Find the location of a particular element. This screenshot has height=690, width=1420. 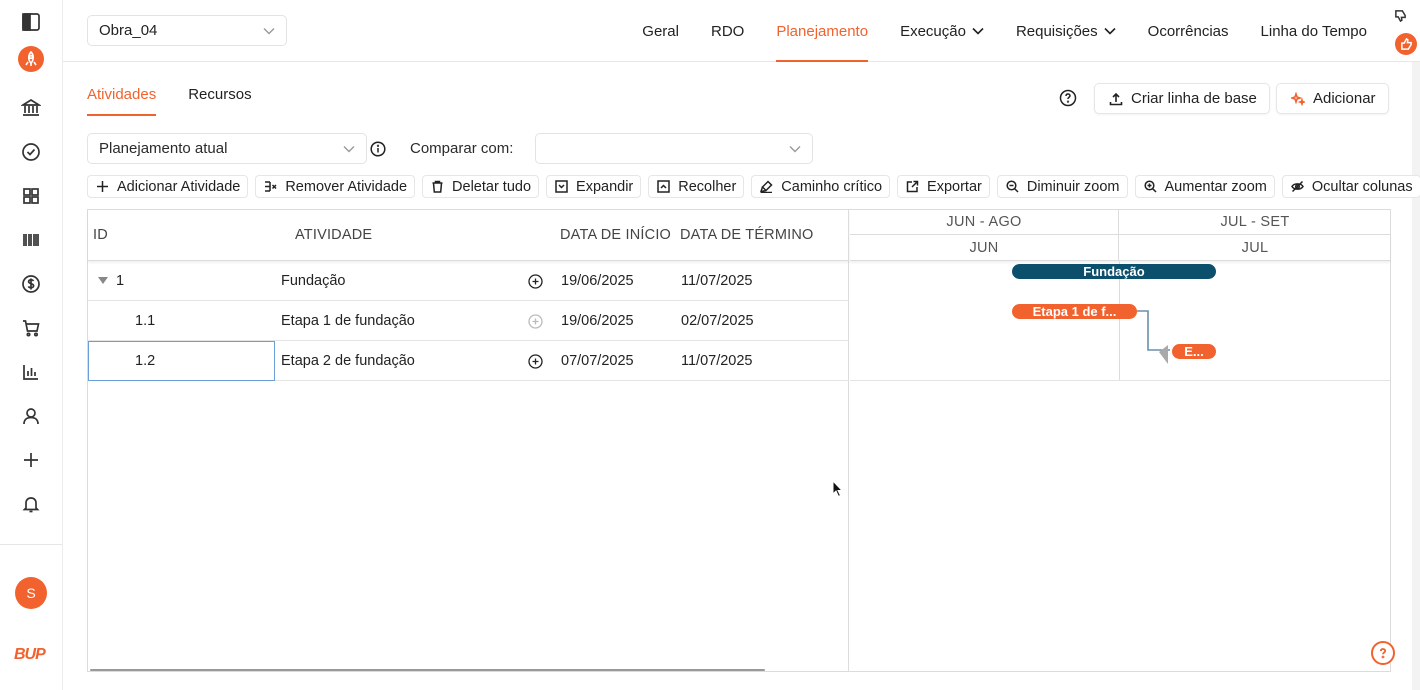

horizontal-scrollbar is located at coordinates (427, 670).